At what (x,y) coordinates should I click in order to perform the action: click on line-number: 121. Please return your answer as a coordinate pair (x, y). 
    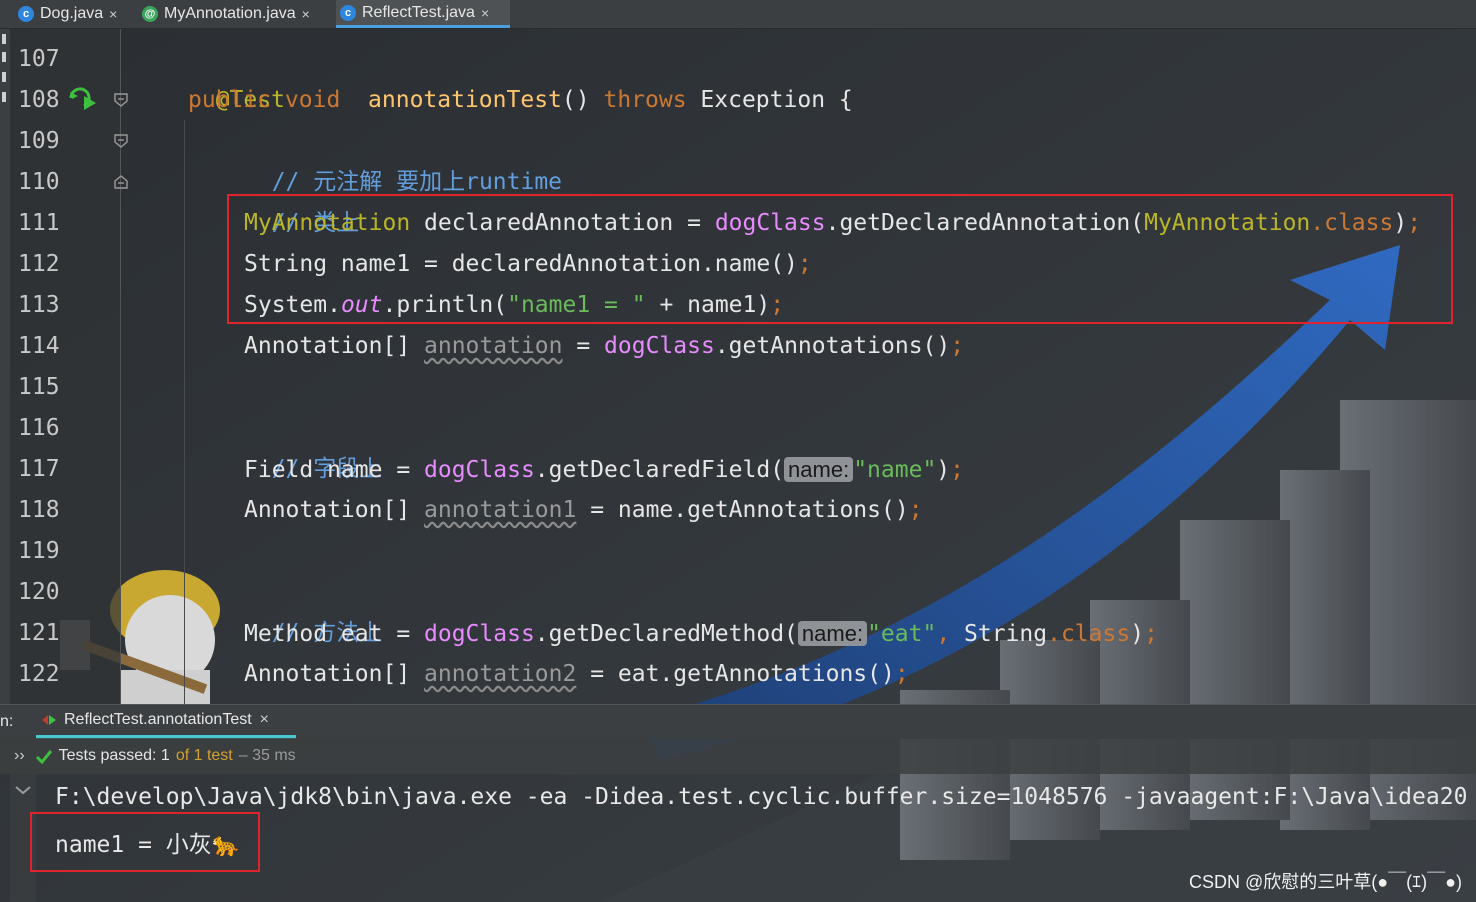
    Looking at the image, I should click on (39, 633).